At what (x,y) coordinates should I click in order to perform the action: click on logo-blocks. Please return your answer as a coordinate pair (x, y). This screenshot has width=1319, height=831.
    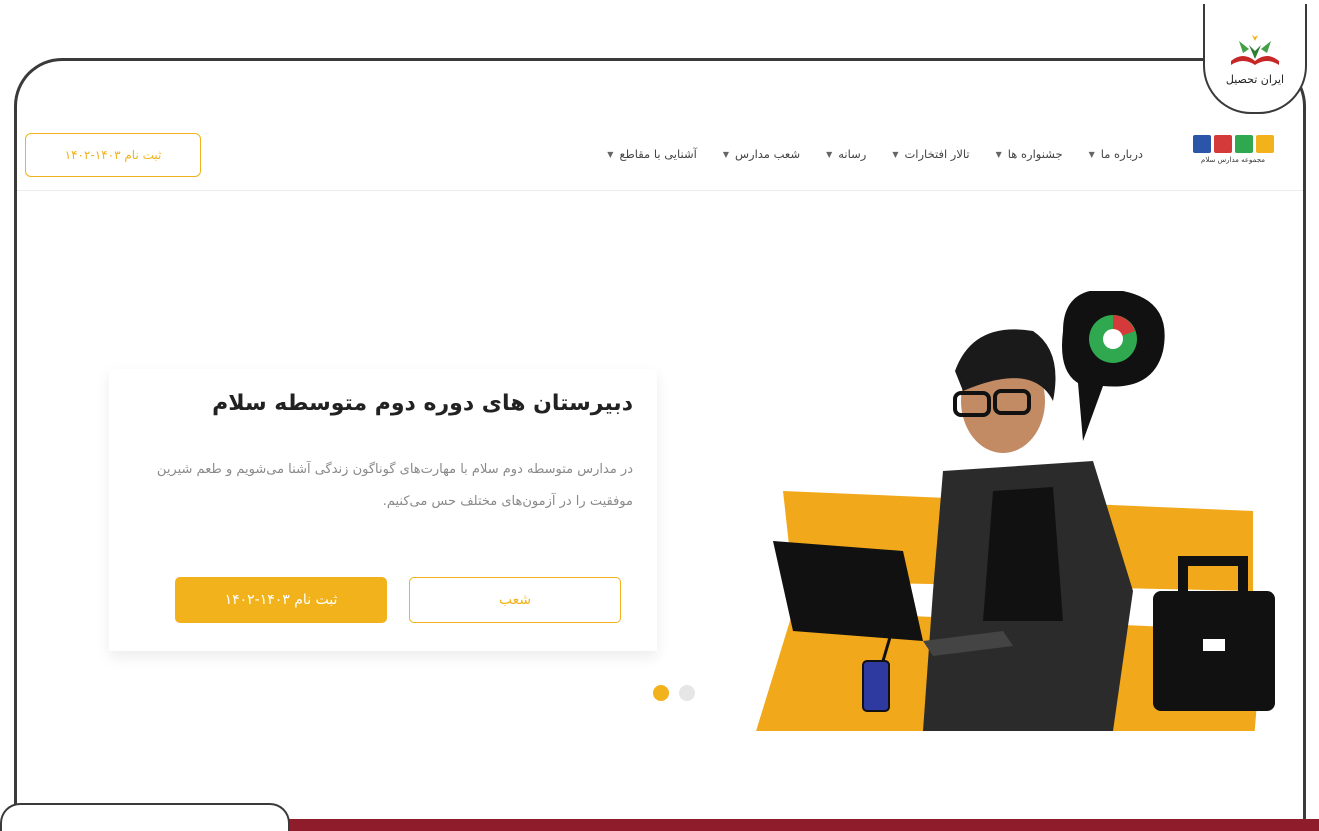
    Looking at the image, I should click on (1233, 144).